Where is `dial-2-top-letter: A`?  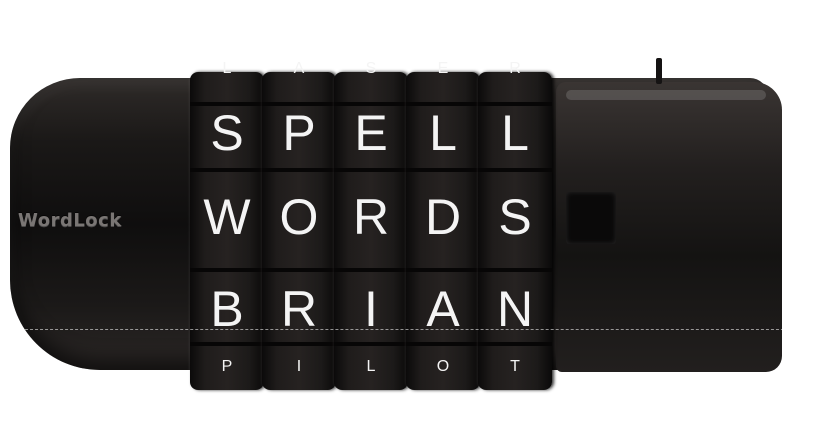
dial-2-top-letter: A is located at coordinates (299, 68).